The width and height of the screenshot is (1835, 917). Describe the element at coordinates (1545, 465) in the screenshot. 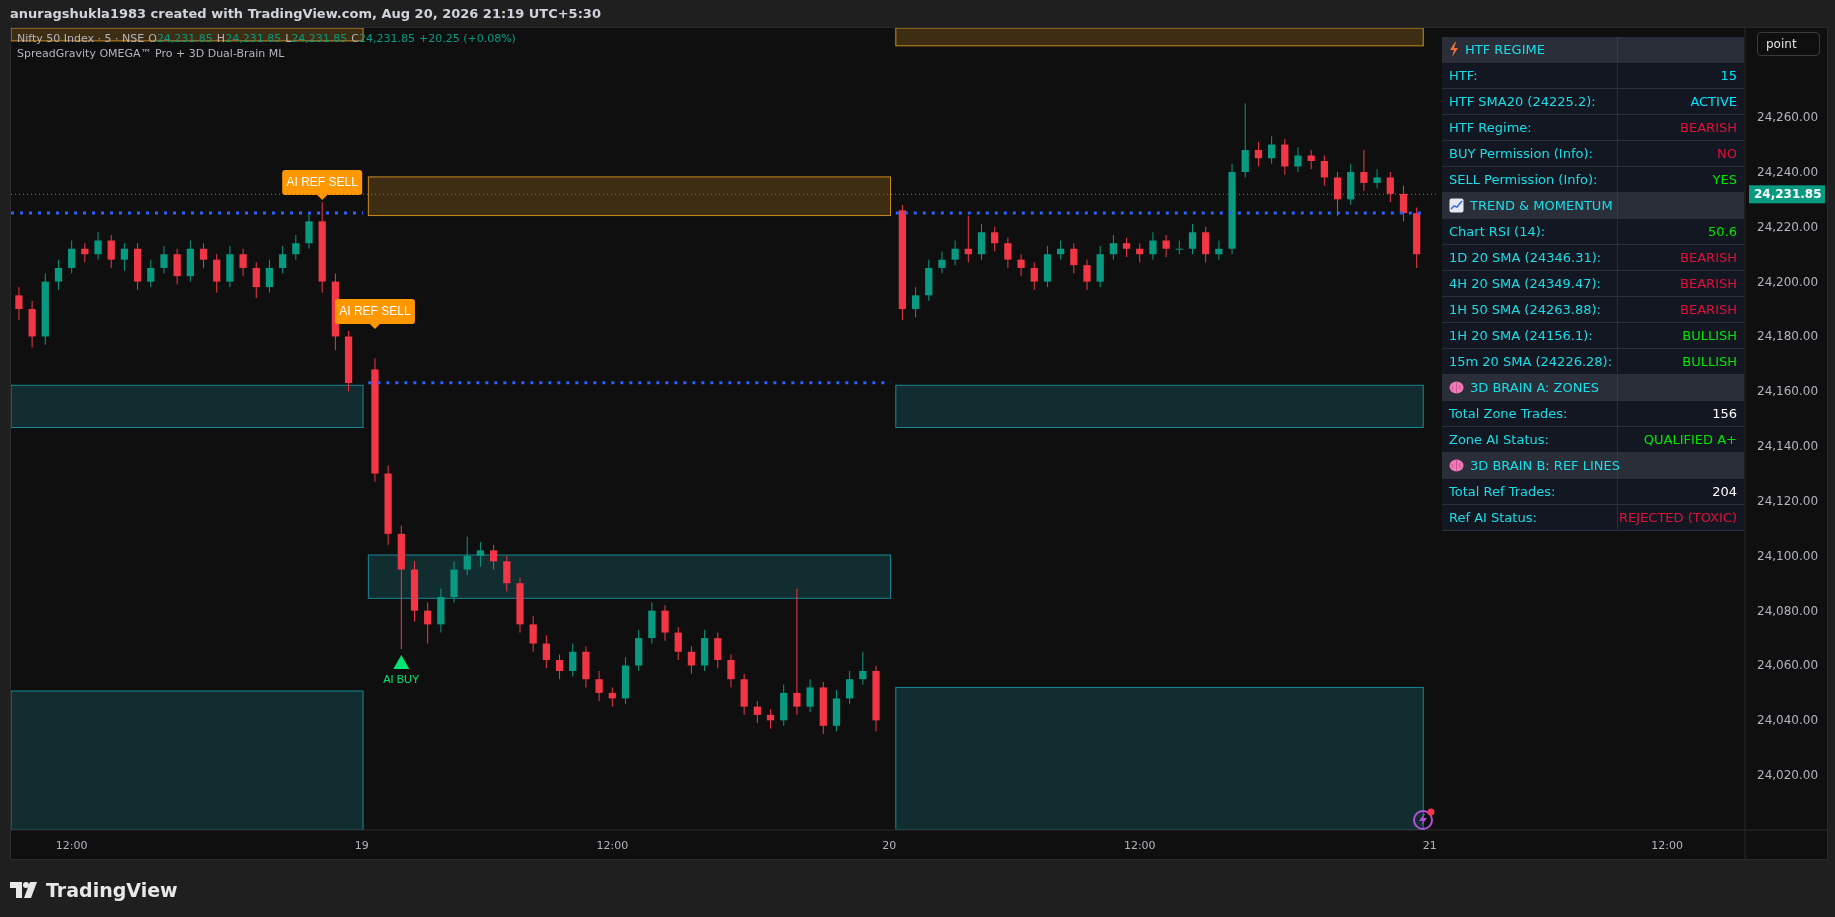

I see `section-title: 3D BRAIN B: REF LINES` at that location.